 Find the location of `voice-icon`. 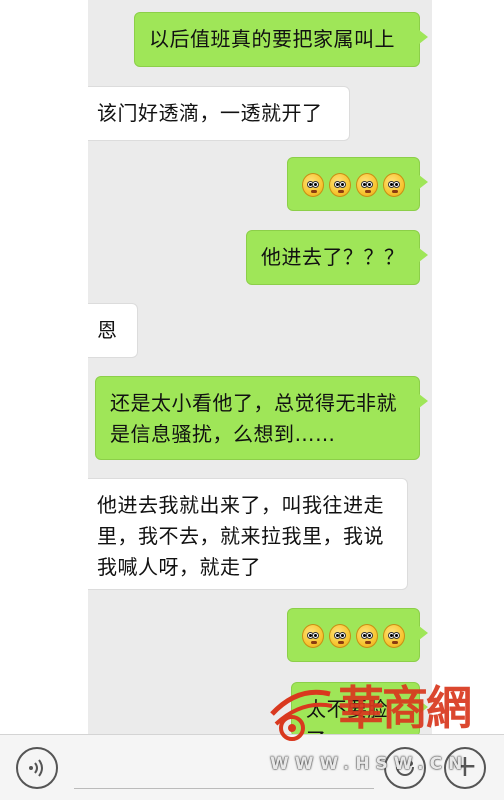

voice-icon is located at coordinates (36, 768).